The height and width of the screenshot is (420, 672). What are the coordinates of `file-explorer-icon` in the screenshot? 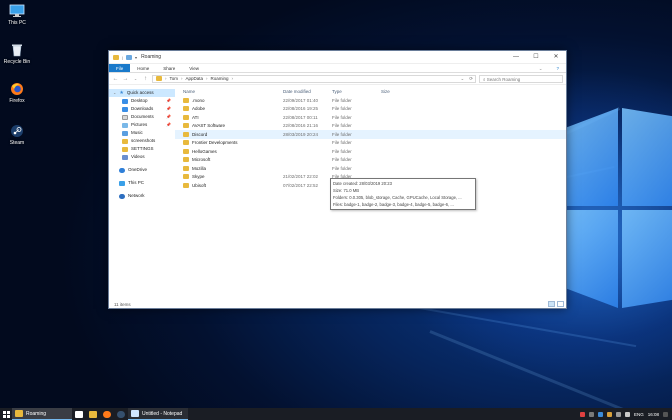 It's located at (19, 413).